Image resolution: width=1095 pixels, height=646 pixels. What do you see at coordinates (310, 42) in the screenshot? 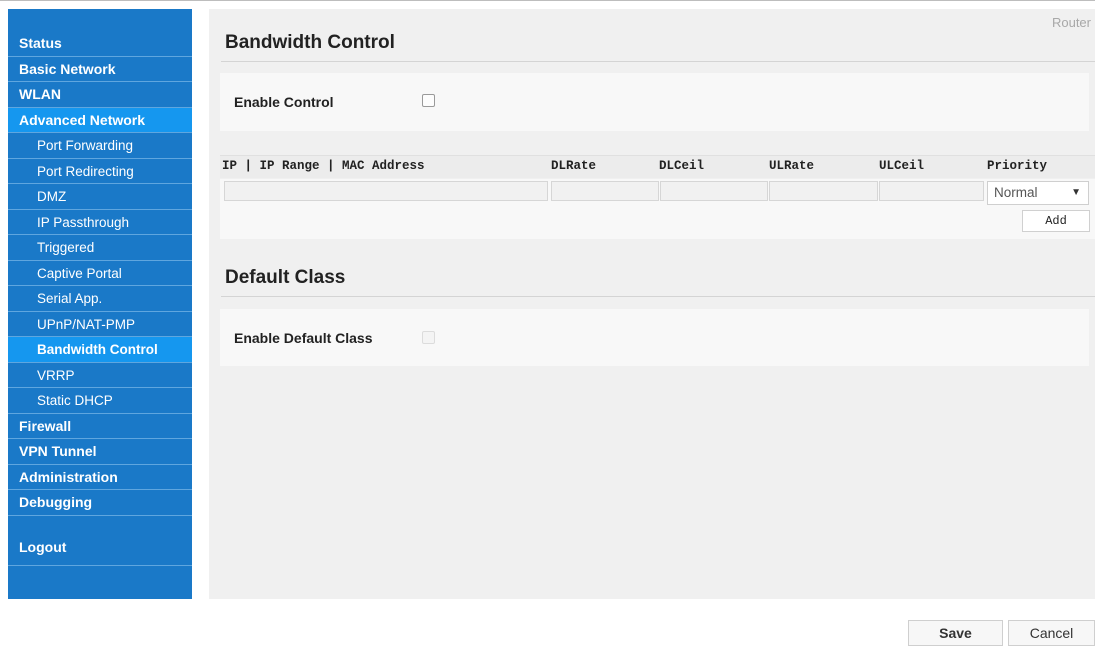
I see `bandwidth-control-title: Bandwidth Control` at bounding box center [310, 42].